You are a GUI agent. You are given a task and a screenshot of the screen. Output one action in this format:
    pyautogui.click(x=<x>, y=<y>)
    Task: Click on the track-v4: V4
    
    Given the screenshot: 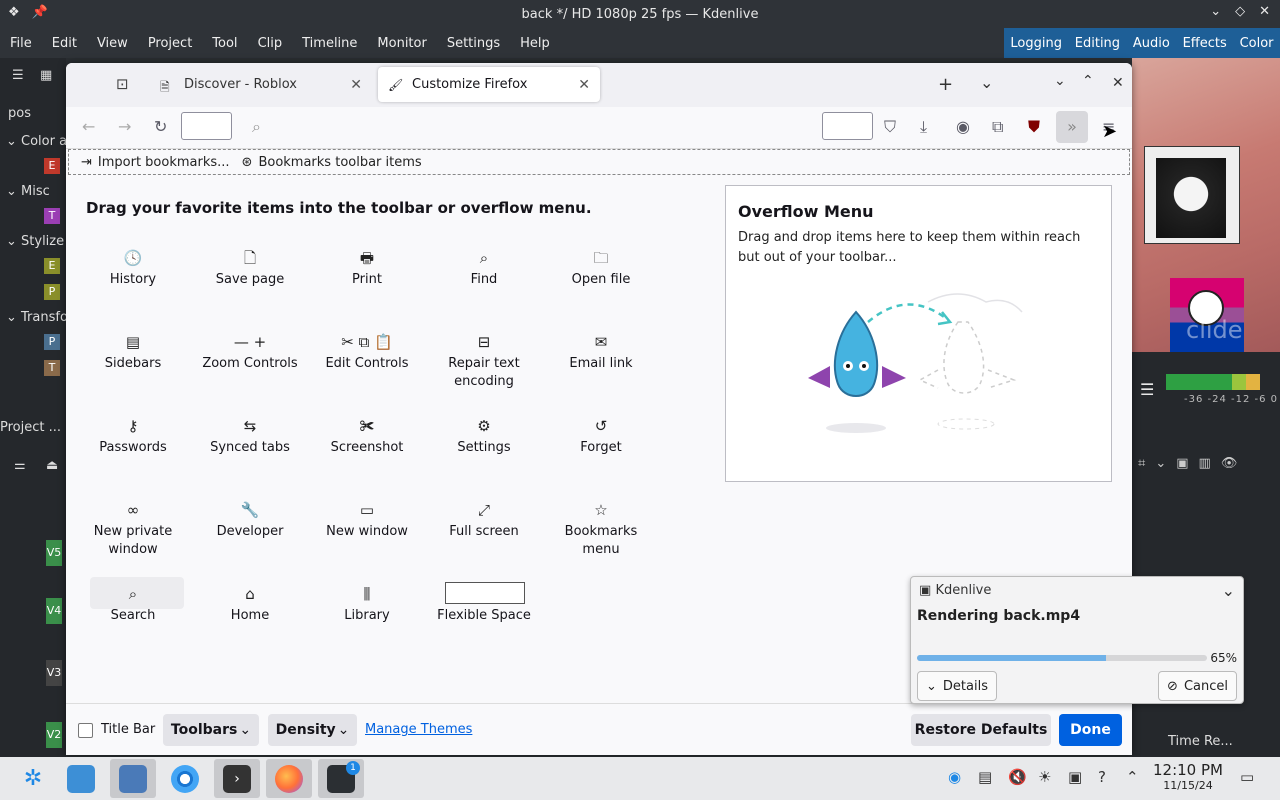 What is the action you would take?
    pyautogui.click(x=54, y=611)
    